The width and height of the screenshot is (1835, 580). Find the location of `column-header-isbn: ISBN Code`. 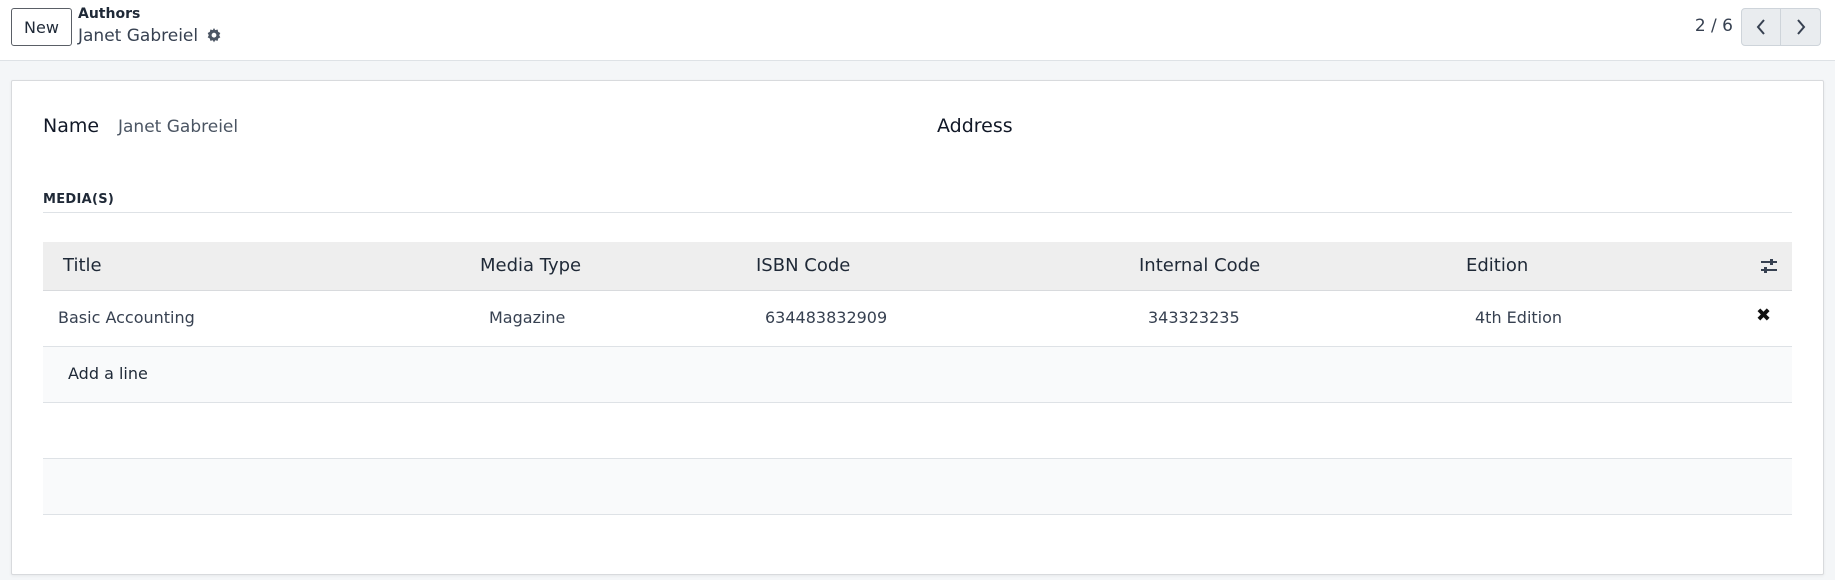

column-header-isbn: ISBN Code is located at coordinates (803, 265).